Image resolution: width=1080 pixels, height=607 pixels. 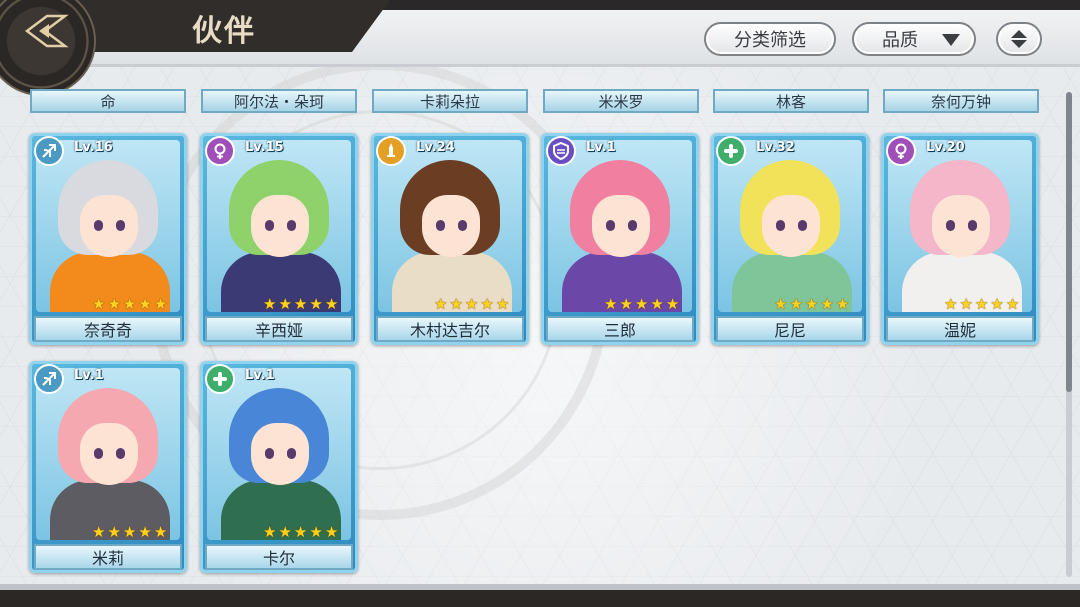 I want to click on quality-dropdown-label: 品质, so click(x=900, y=40).